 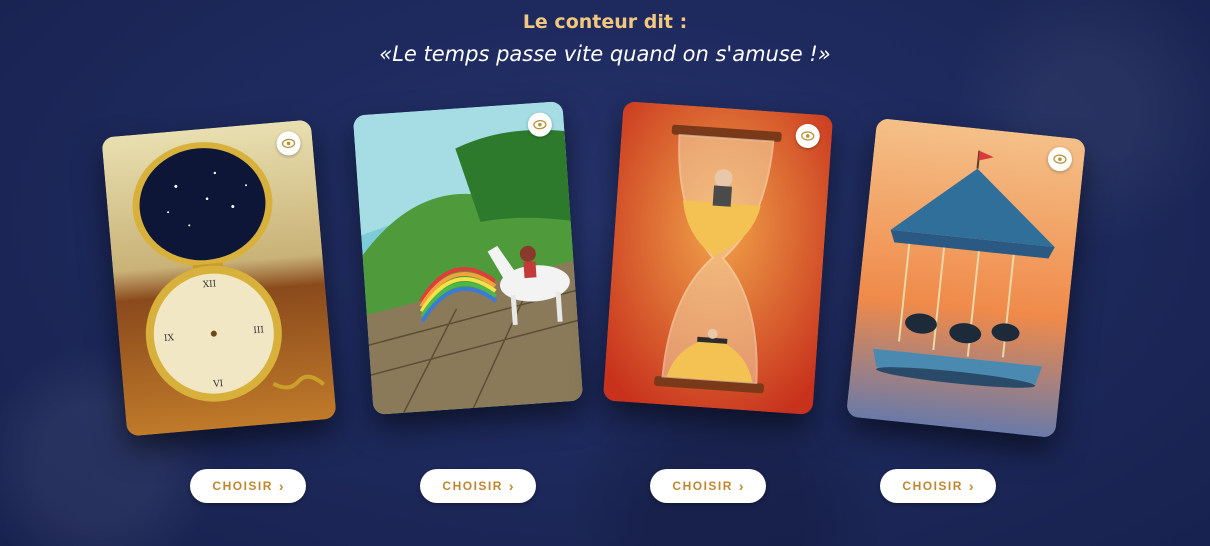 I want to click on pocket-watch-illustration: XII III VI IX, so click(x=219, y=278).